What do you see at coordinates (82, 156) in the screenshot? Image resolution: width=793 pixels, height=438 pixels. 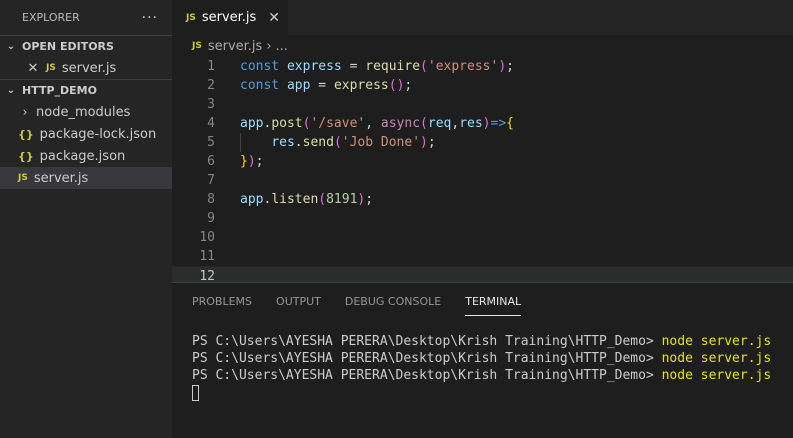 I see `tree-item-label: package.json` at bounding box center [82, 156].